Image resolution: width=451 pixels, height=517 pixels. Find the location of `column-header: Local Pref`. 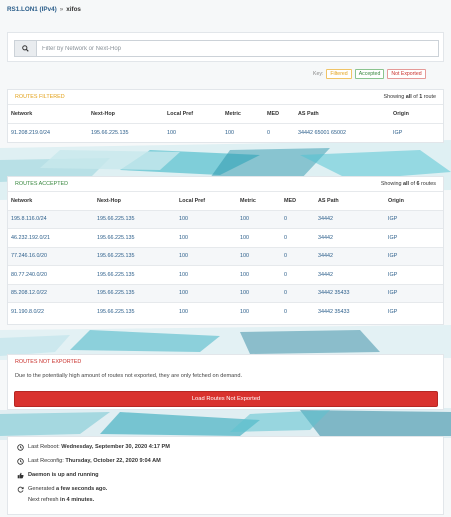

column-header: Local Pref is located at coordinates (192, 200).